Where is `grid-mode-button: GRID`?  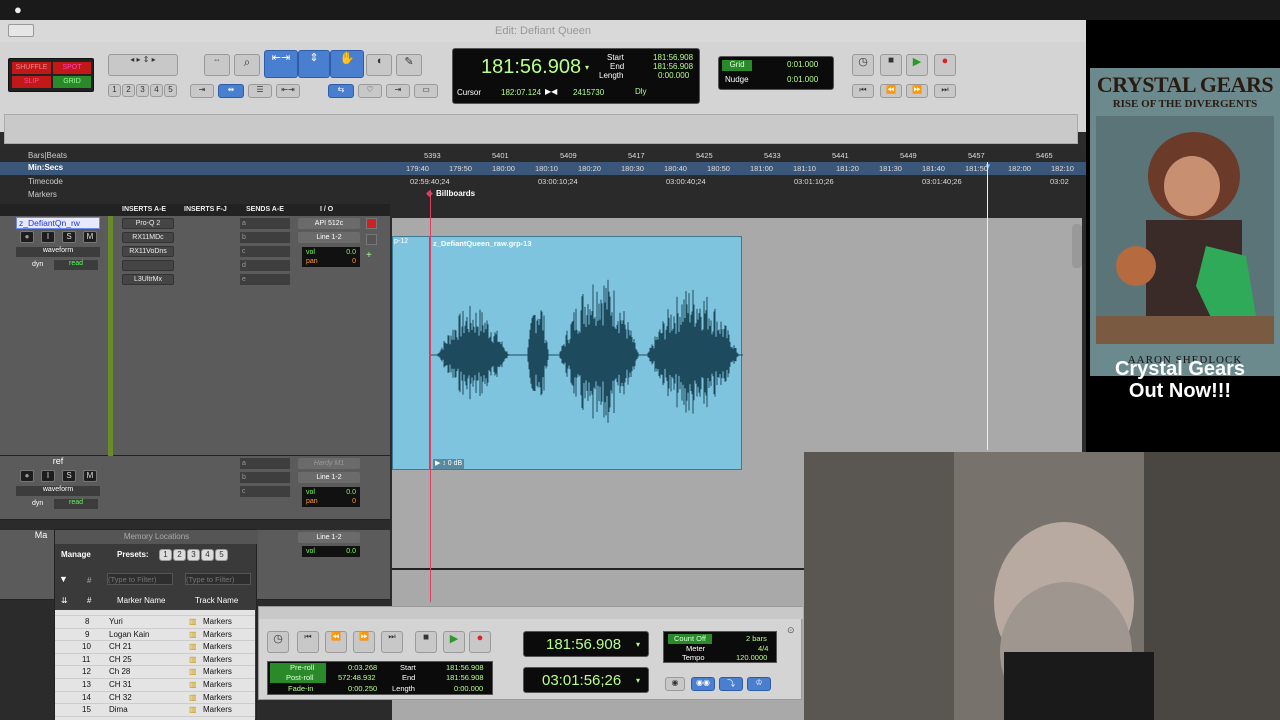
grid-mode-button: GRID is located at coordinates (72, 82).